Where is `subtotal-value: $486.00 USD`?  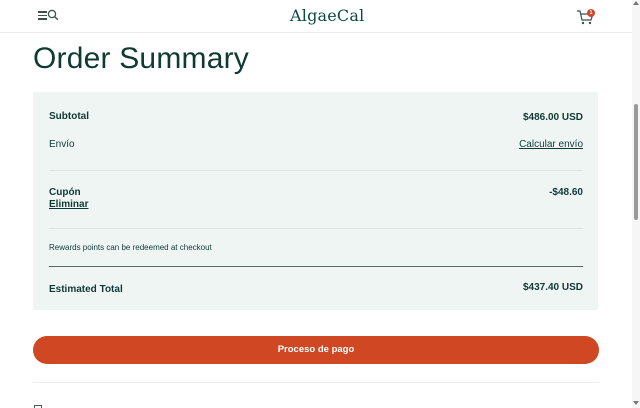
subtotal-value: $486.00 USD is located at coordinates (552, 117).